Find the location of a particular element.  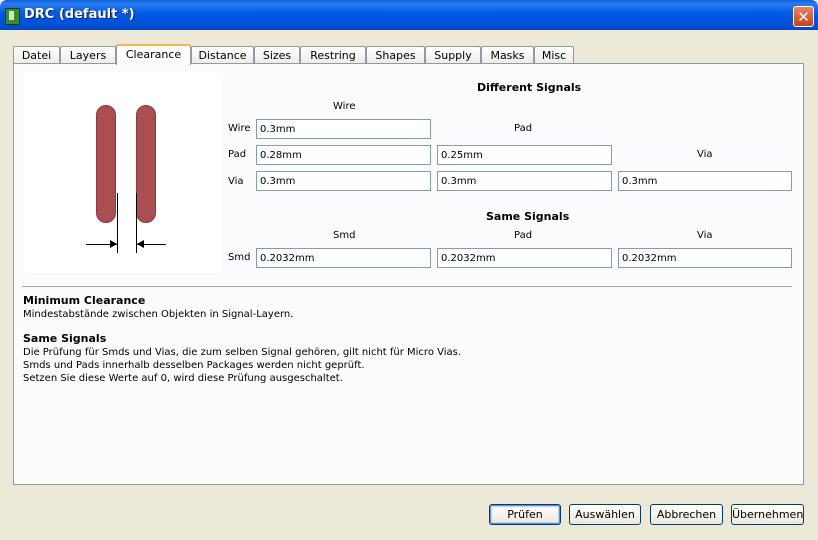

tab-distance: Distance is located at coordinates (222, 55).